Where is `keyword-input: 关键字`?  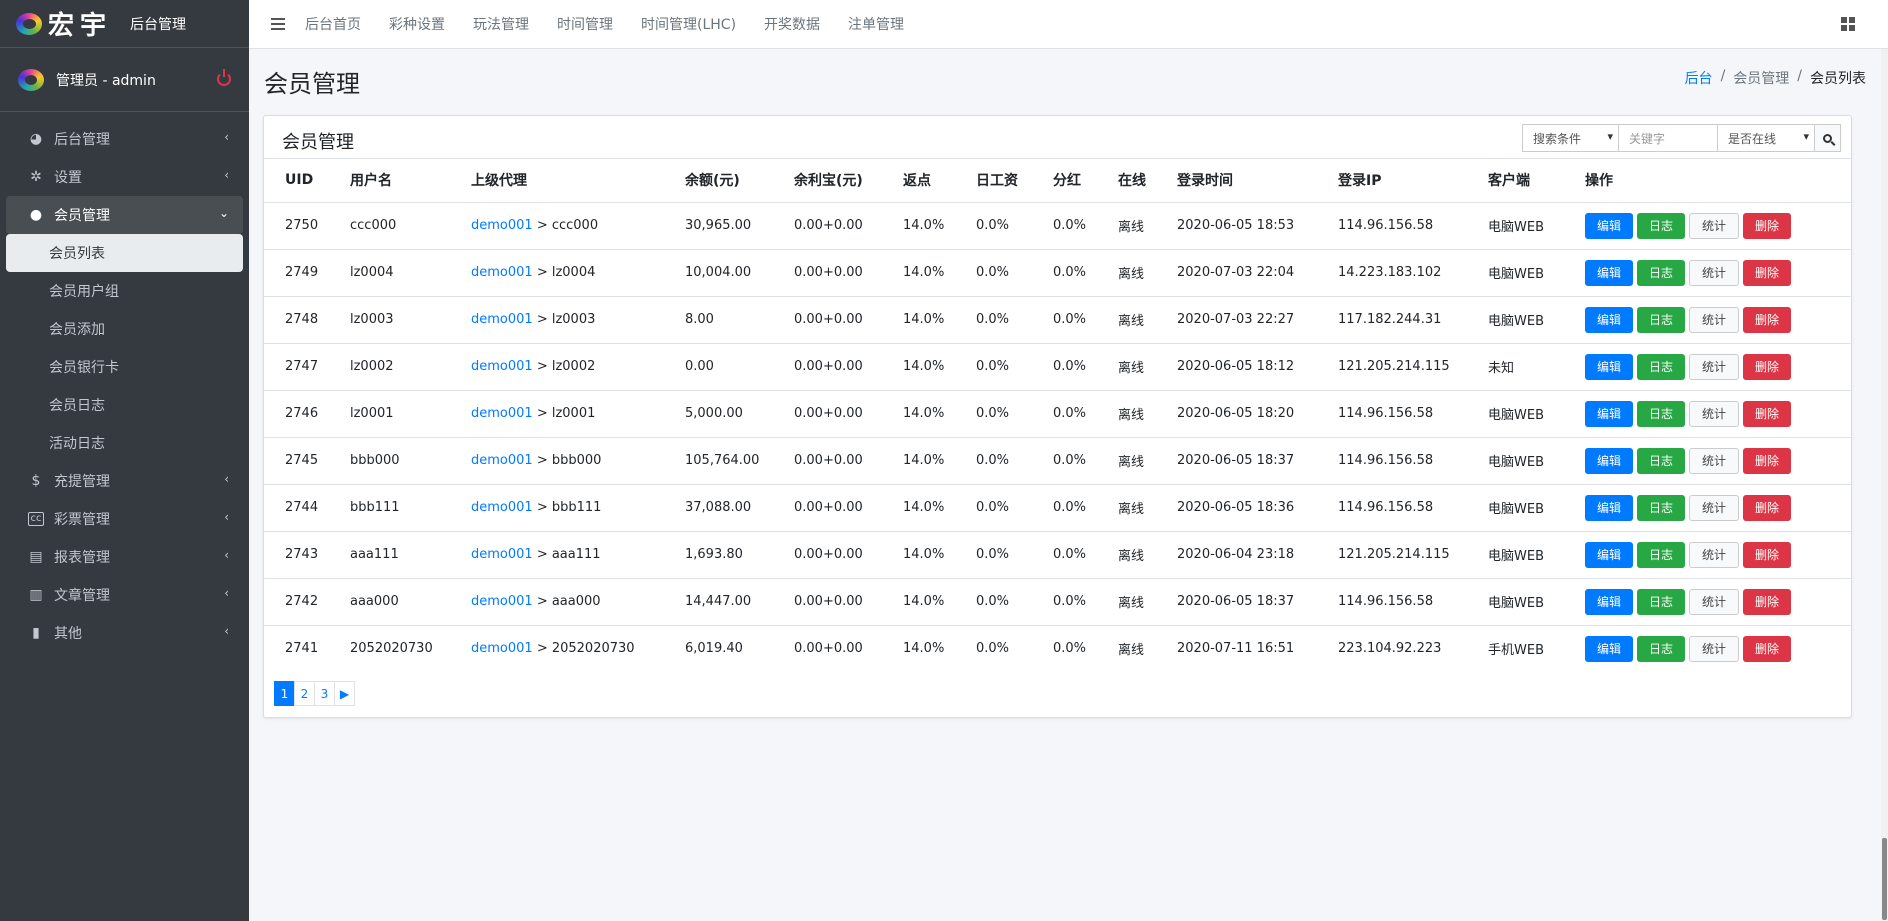 keyword-input: 关键字 is located at coordinates (1668, 138).